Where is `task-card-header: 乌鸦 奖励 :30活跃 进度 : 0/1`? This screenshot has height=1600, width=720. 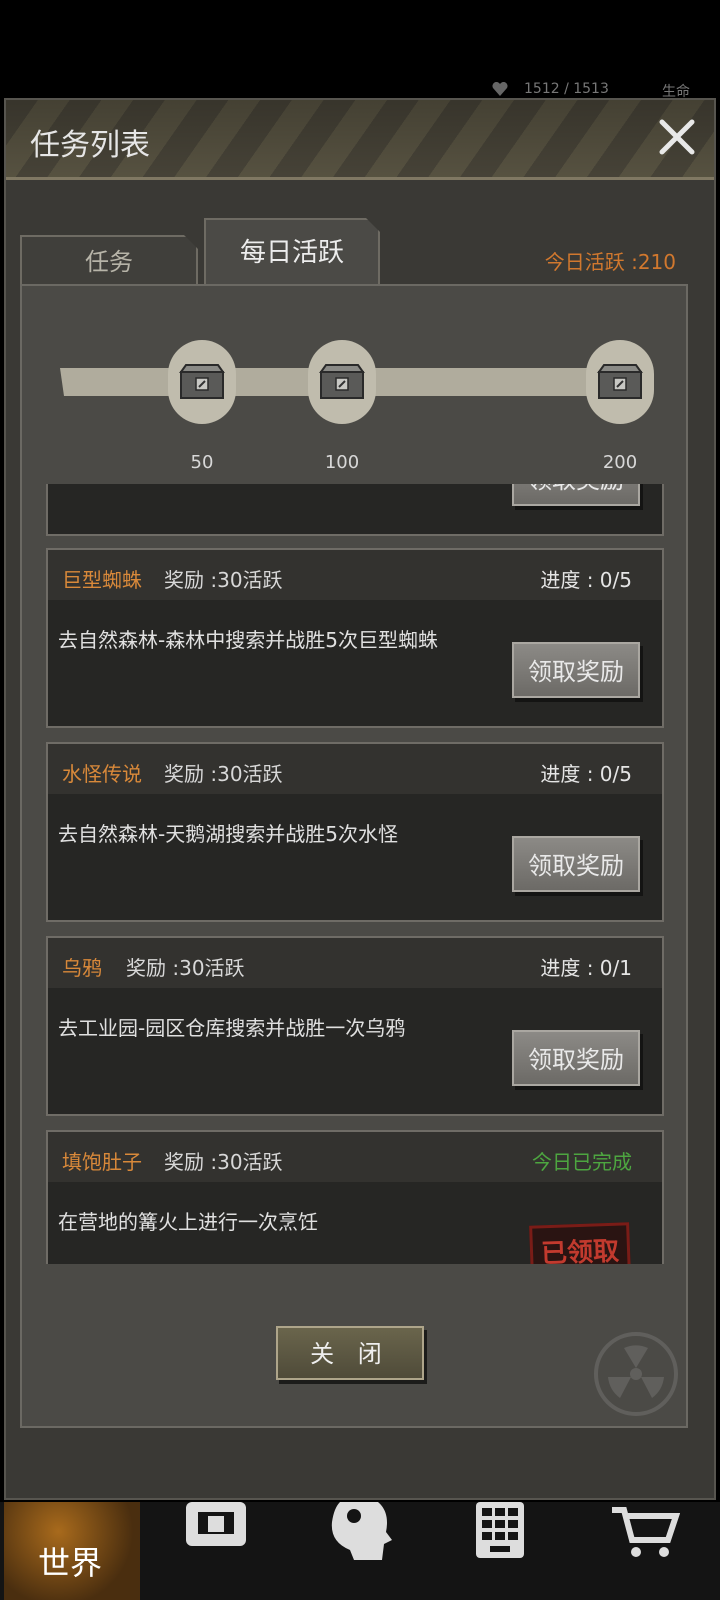 task-card-header: 乌鸦 奖励 :30活跃 进度 : 0/1 is located at coordinates (355, 963).